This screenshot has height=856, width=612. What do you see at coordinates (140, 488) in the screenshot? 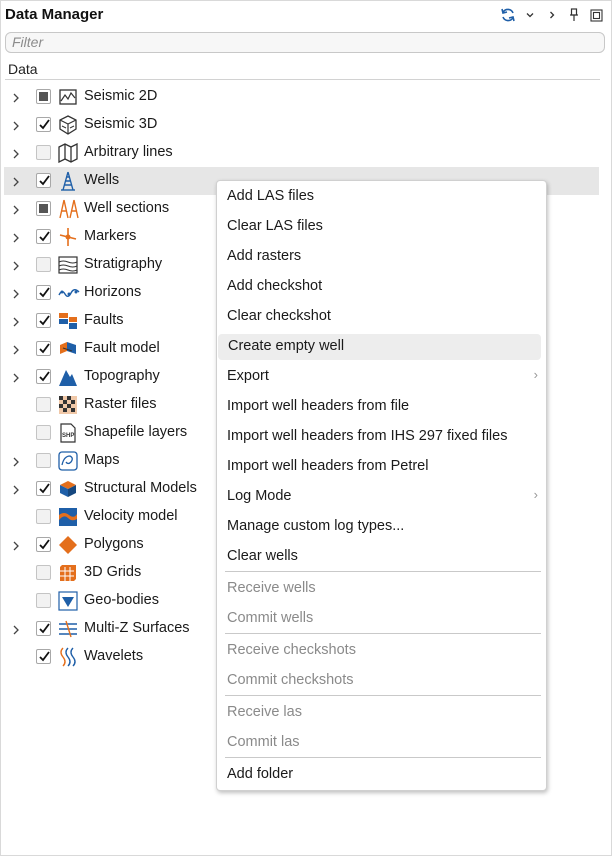
I see `tree-item-label: Structural Models` at bounding box center [140, 488].